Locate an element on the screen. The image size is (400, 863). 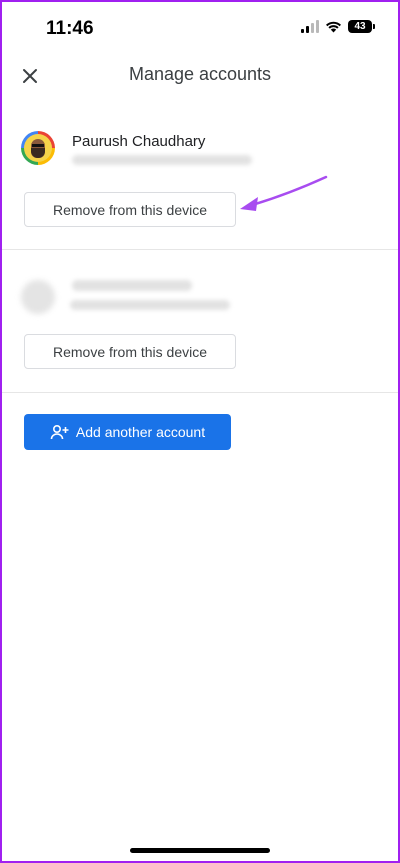
status-bar: 11:46 43 is located at coordinates (200, 30).